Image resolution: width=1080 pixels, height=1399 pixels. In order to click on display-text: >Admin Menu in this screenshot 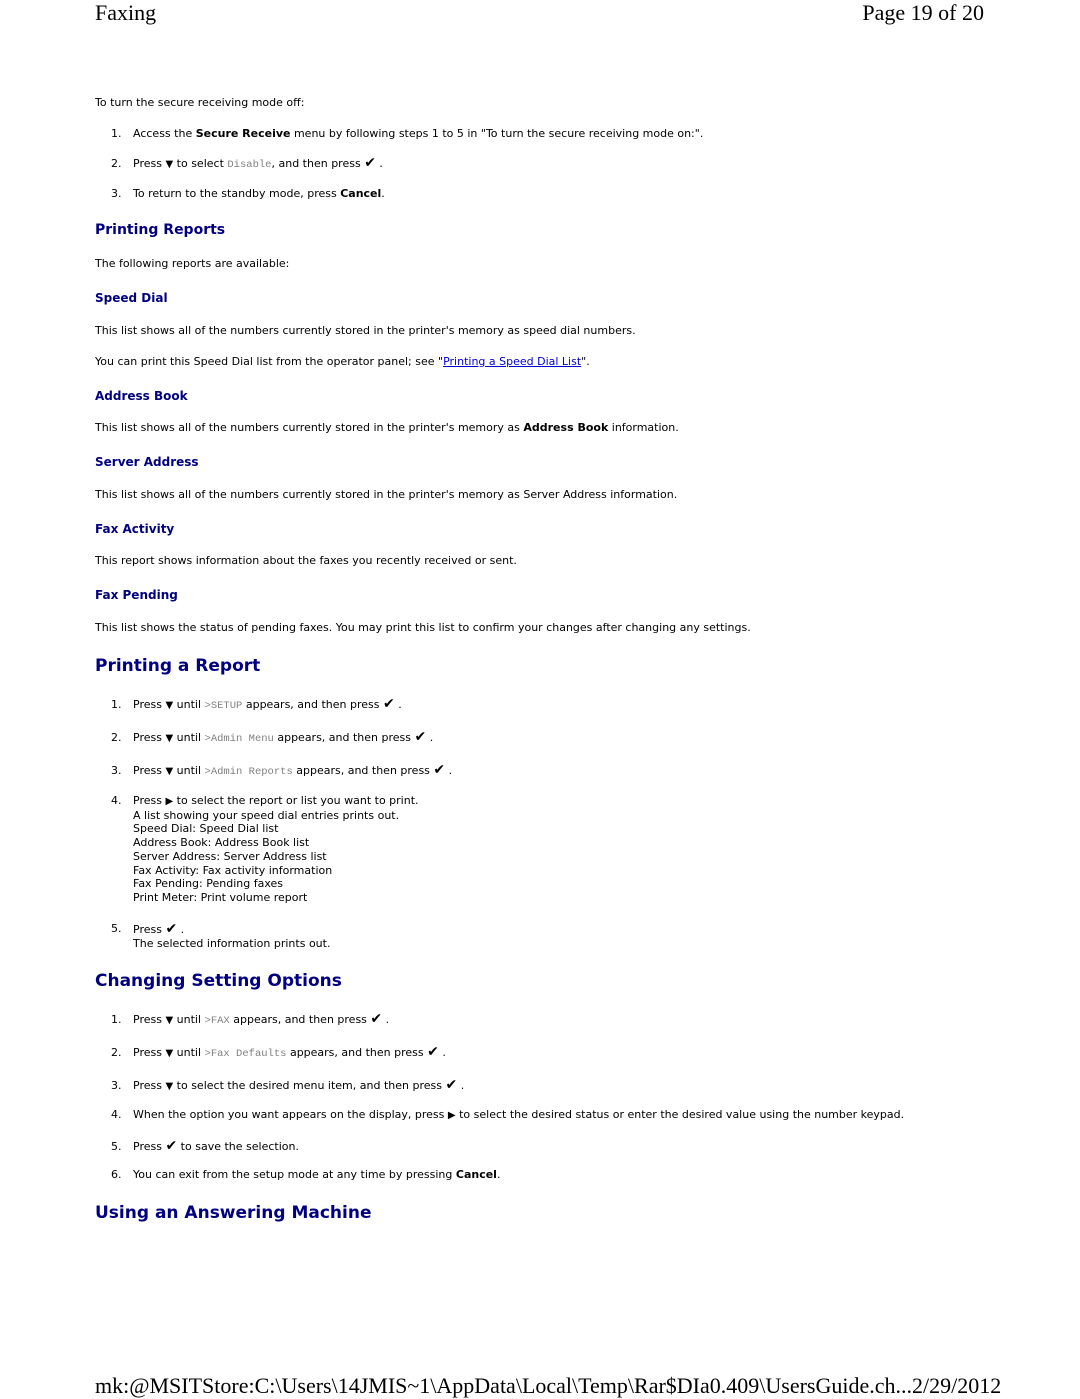, I will do `click(239, 739)`.